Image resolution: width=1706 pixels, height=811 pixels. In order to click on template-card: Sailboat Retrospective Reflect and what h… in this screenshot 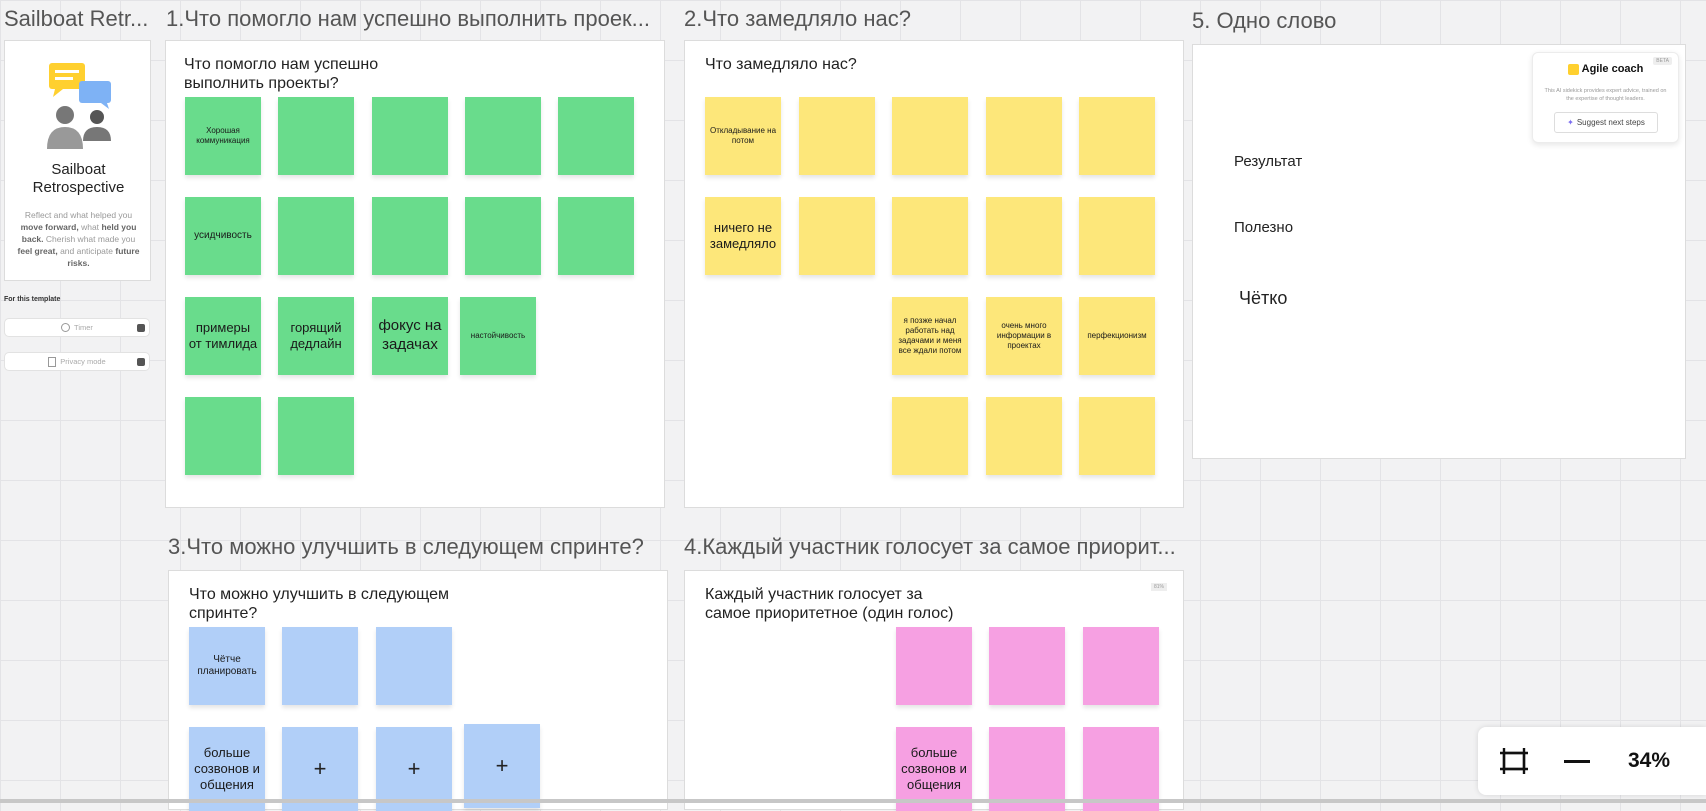, I will do `click(77, 160)`.